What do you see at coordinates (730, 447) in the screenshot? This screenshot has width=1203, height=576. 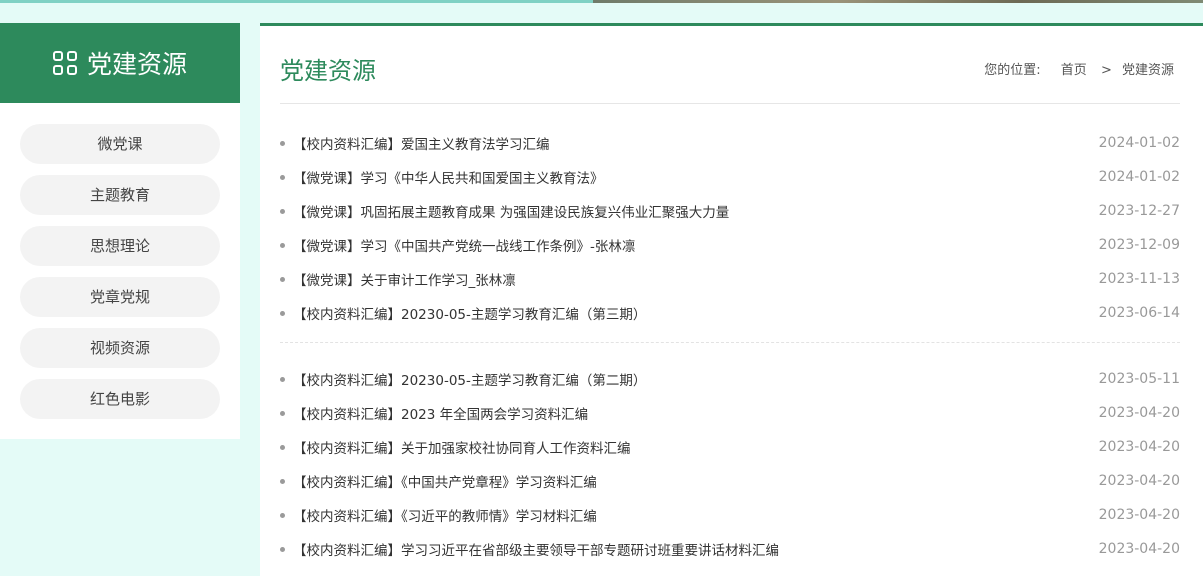 I see `list-item: 【校内资料汇编】关于加强家校社协同育人工作资料汇编 2023-04-20` at bounding box center [730, 447].